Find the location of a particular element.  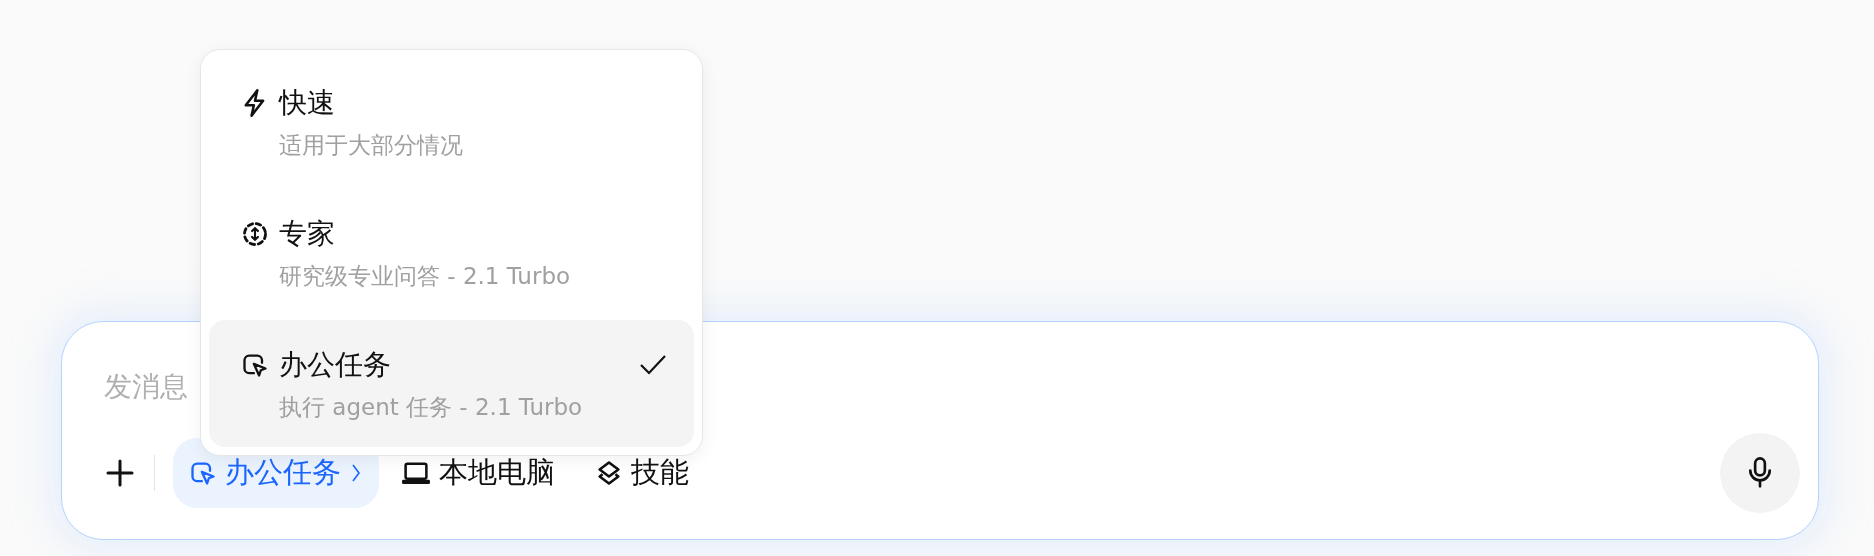

option-title: 快速 is located at coordinates (307, 103).